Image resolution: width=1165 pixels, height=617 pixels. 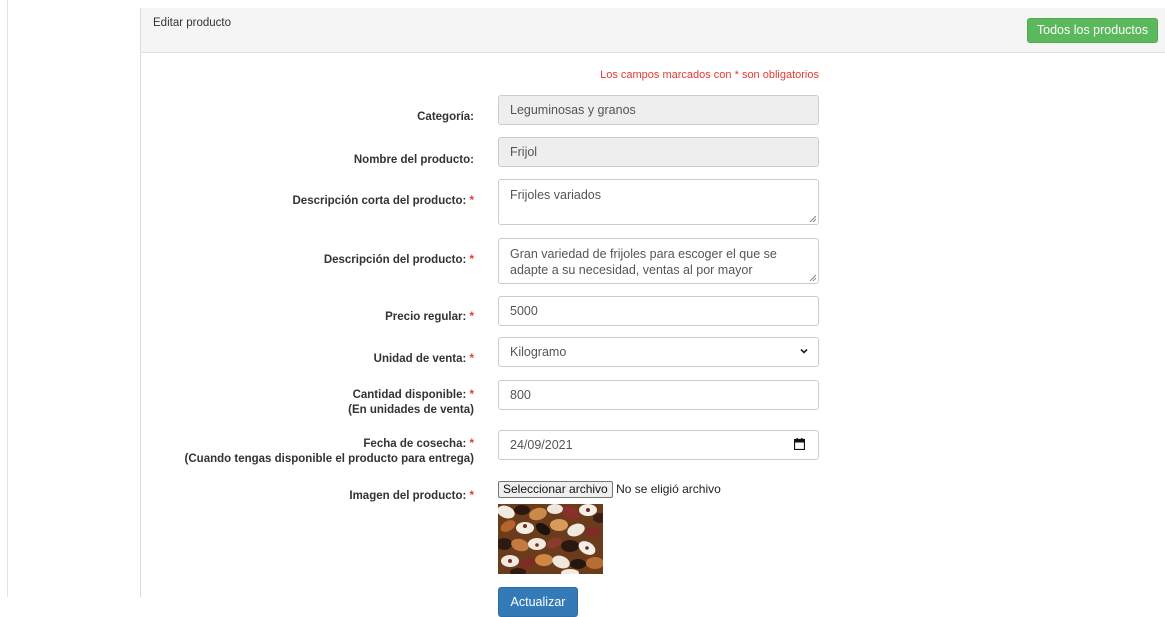 What do you see at coordinates (658, 202) in the screenshot?
I see `short-description-textarea: Frijoles variados` at bounding box center [658, 202].